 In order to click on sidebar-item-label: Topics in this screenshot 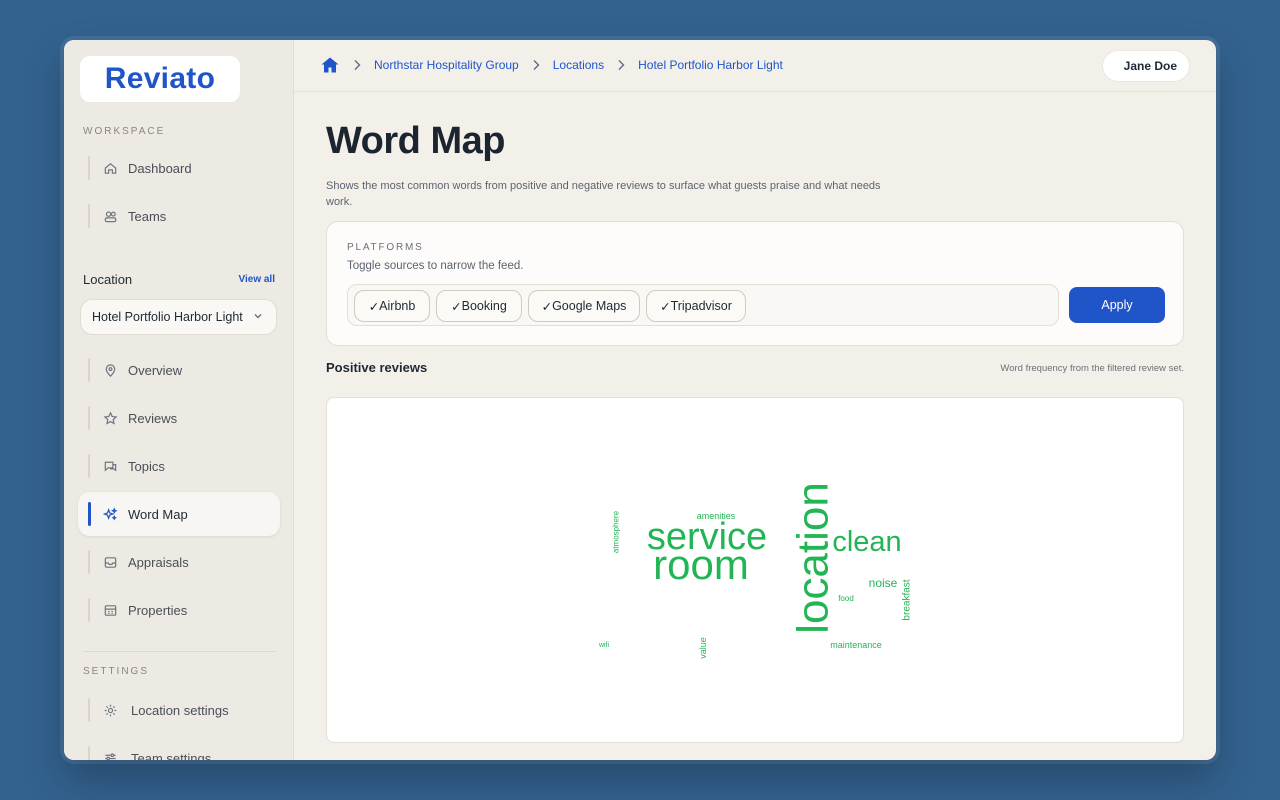, I will do `click(146, 466)`.